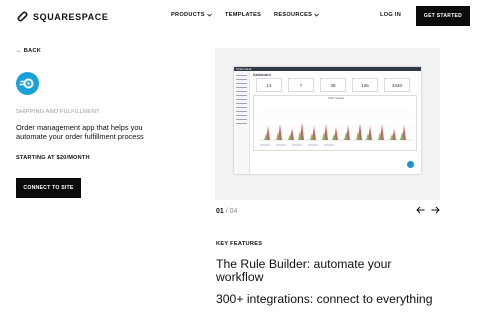 The height and width of the screenshot is (315, 480). I want to click on nav-templates-label: TEMPLATES, so click(243, 15).